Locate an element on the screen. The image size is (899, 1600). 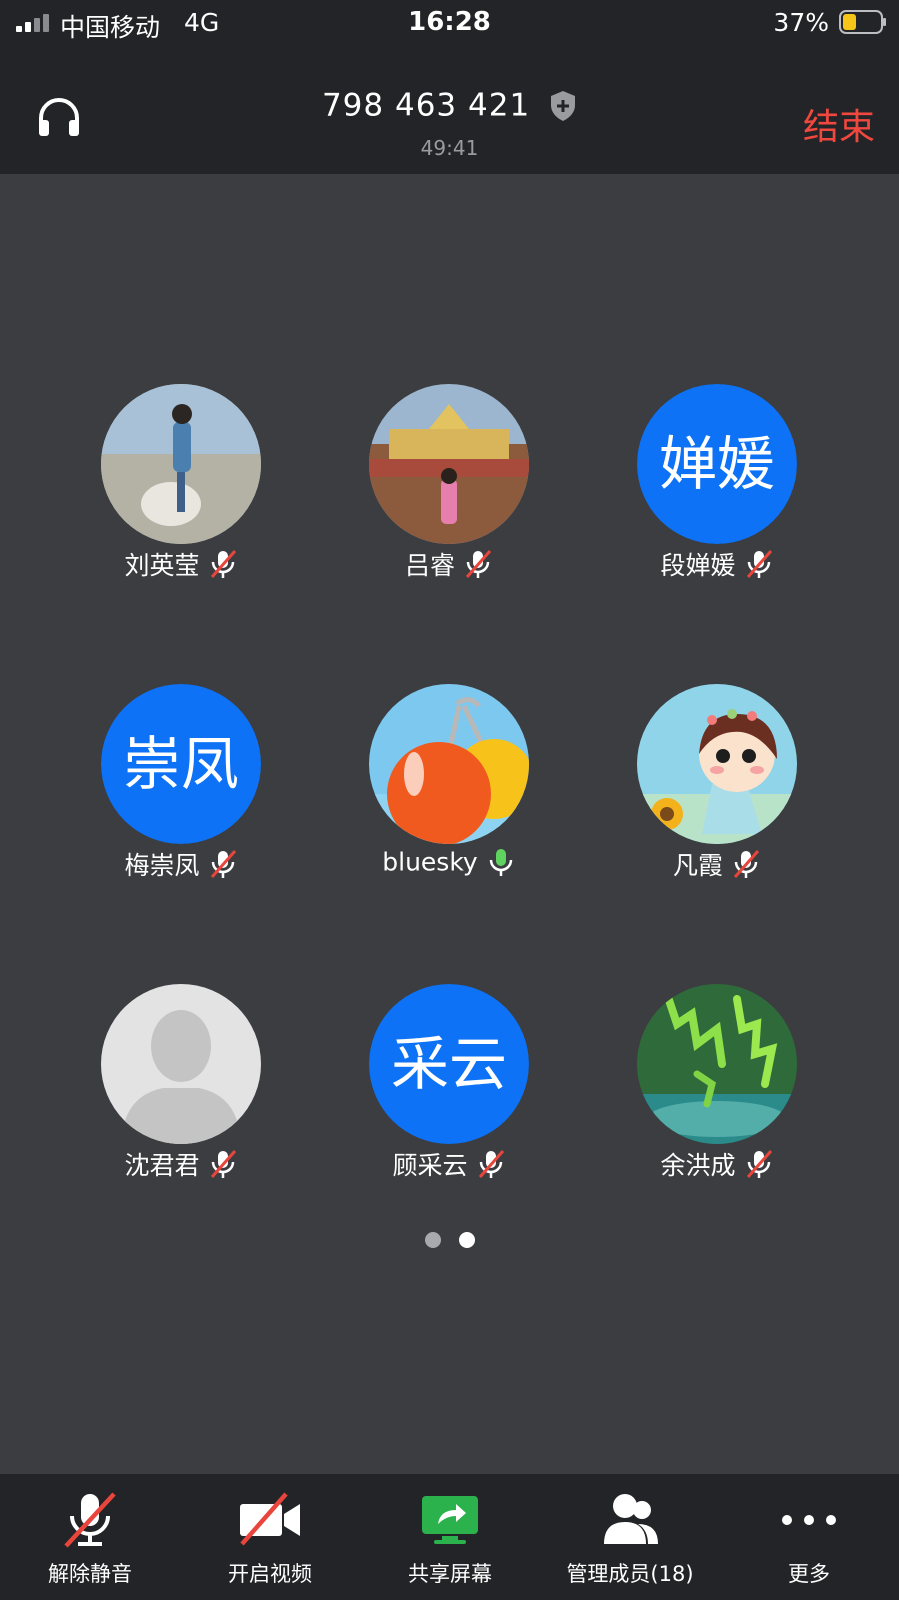
status-bar: 中国移动 4G 16:28 37% is located at coordinates (449, 23).